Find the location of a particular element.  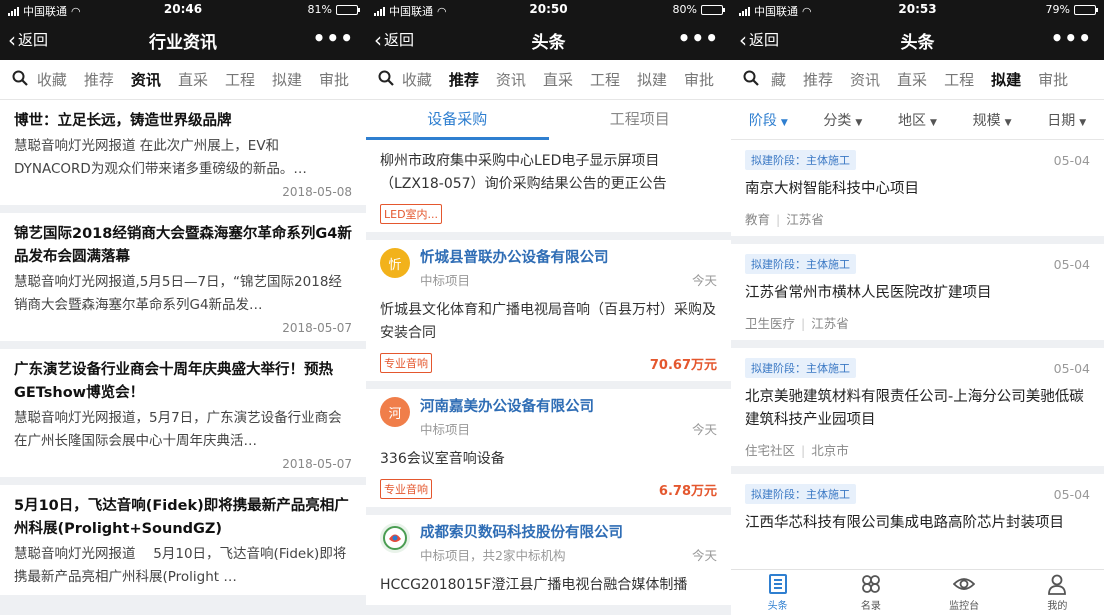

company-name: 河南嘉美办公设备有限公司 is located at coordinates (568, 407).